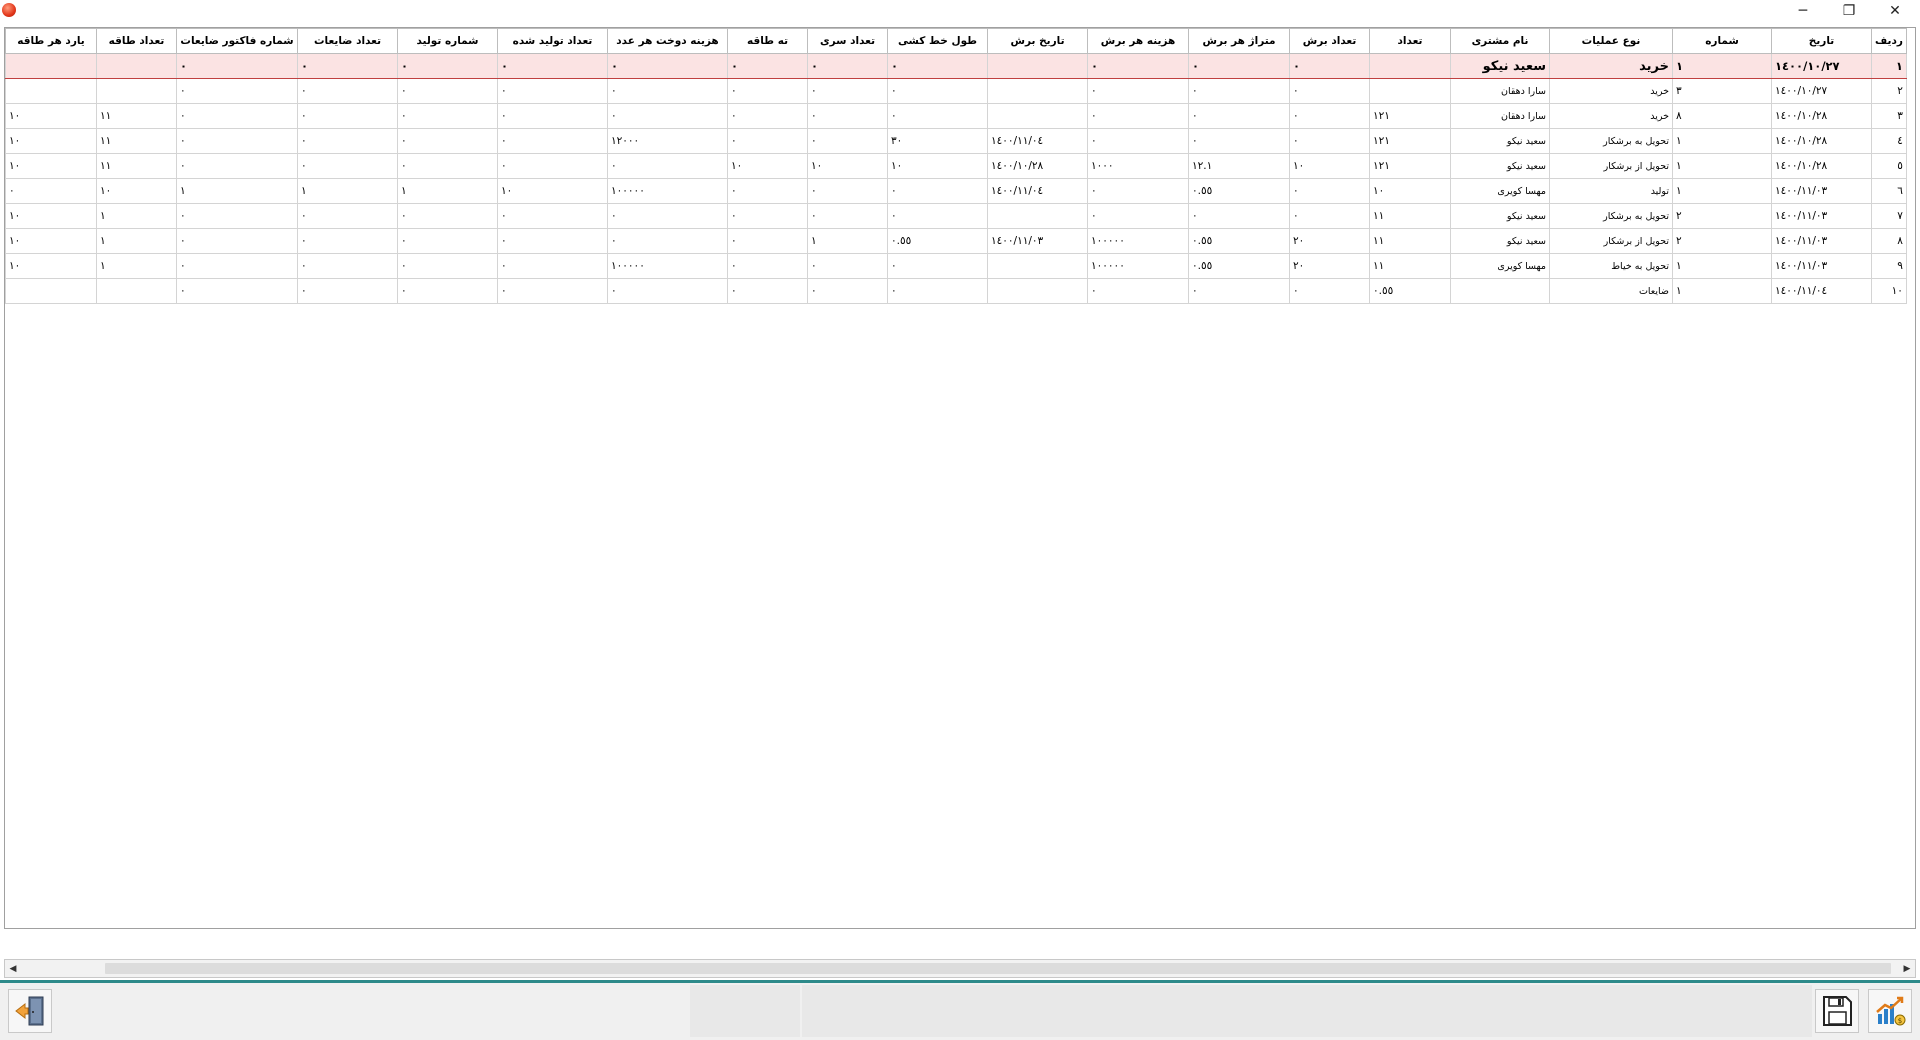 Image resolution: width=1920 pixels, height=1040 pixels. I want to click on column-header: ردیف, so click(1889, 41).